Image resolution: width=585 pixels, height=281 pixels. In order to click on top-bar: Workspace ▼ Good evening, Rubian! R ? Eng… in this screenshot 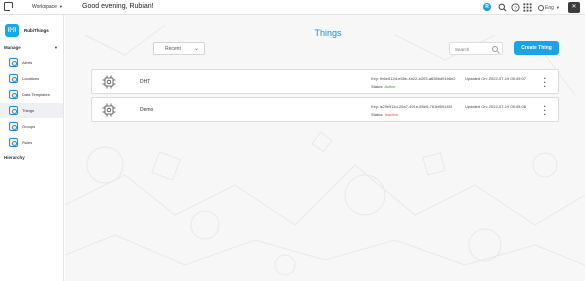, I will do `click(292, 7)`.